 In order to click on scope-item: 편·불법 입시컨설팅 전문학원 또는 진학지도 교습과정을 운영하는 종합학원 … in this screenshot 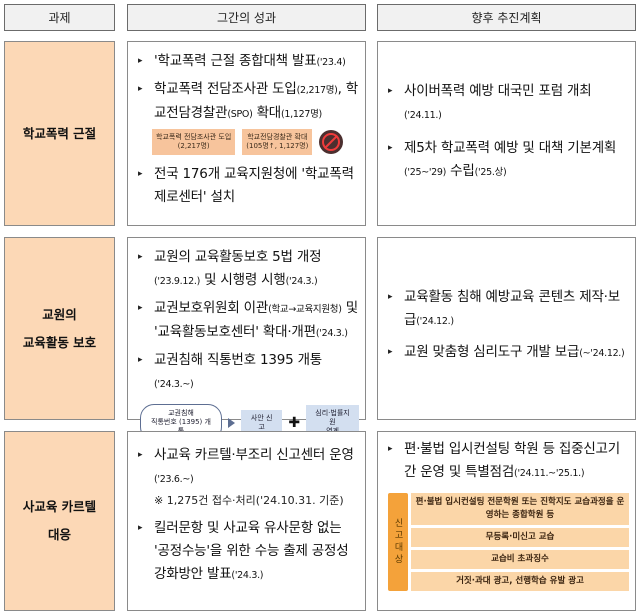, I will do `click(520, 509)`.